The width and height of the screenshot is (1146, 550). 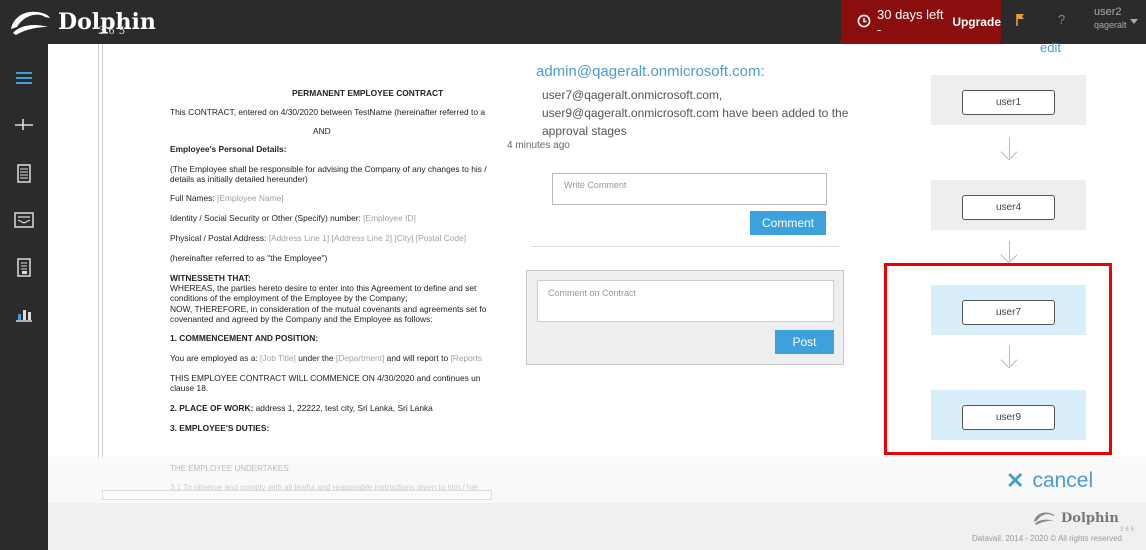 I want to click on documents-icon, so click(x=24, y=174).